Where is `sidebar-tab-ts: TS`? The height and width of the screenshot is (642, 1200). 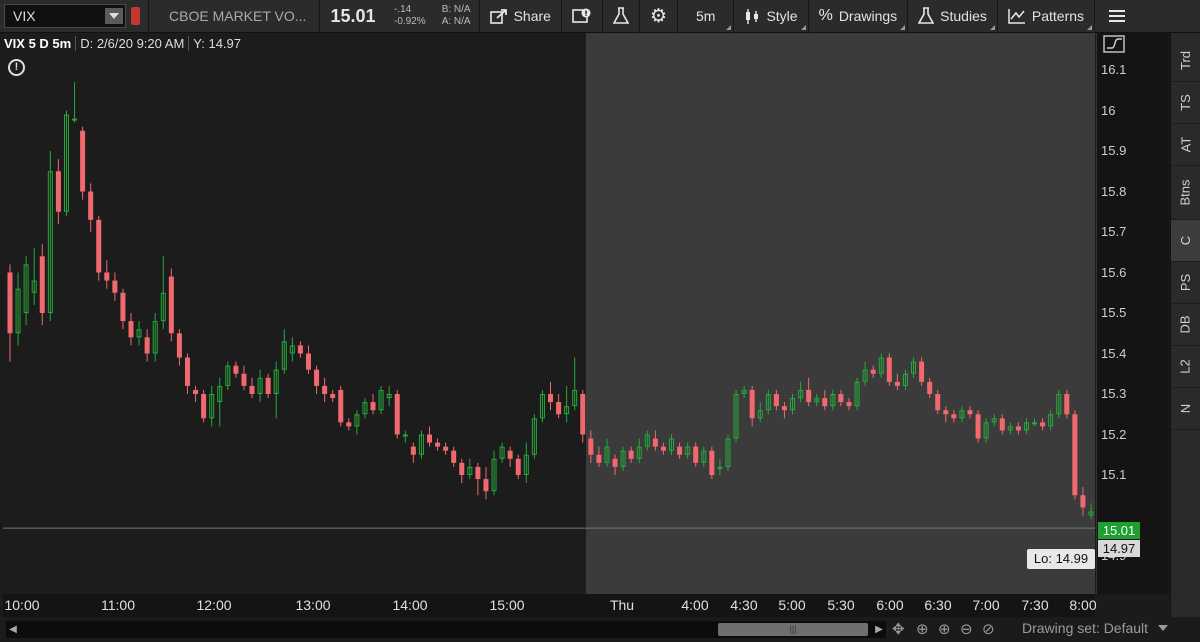
sidebar-tab-ts: TS is located at coordinates (1185, 103).